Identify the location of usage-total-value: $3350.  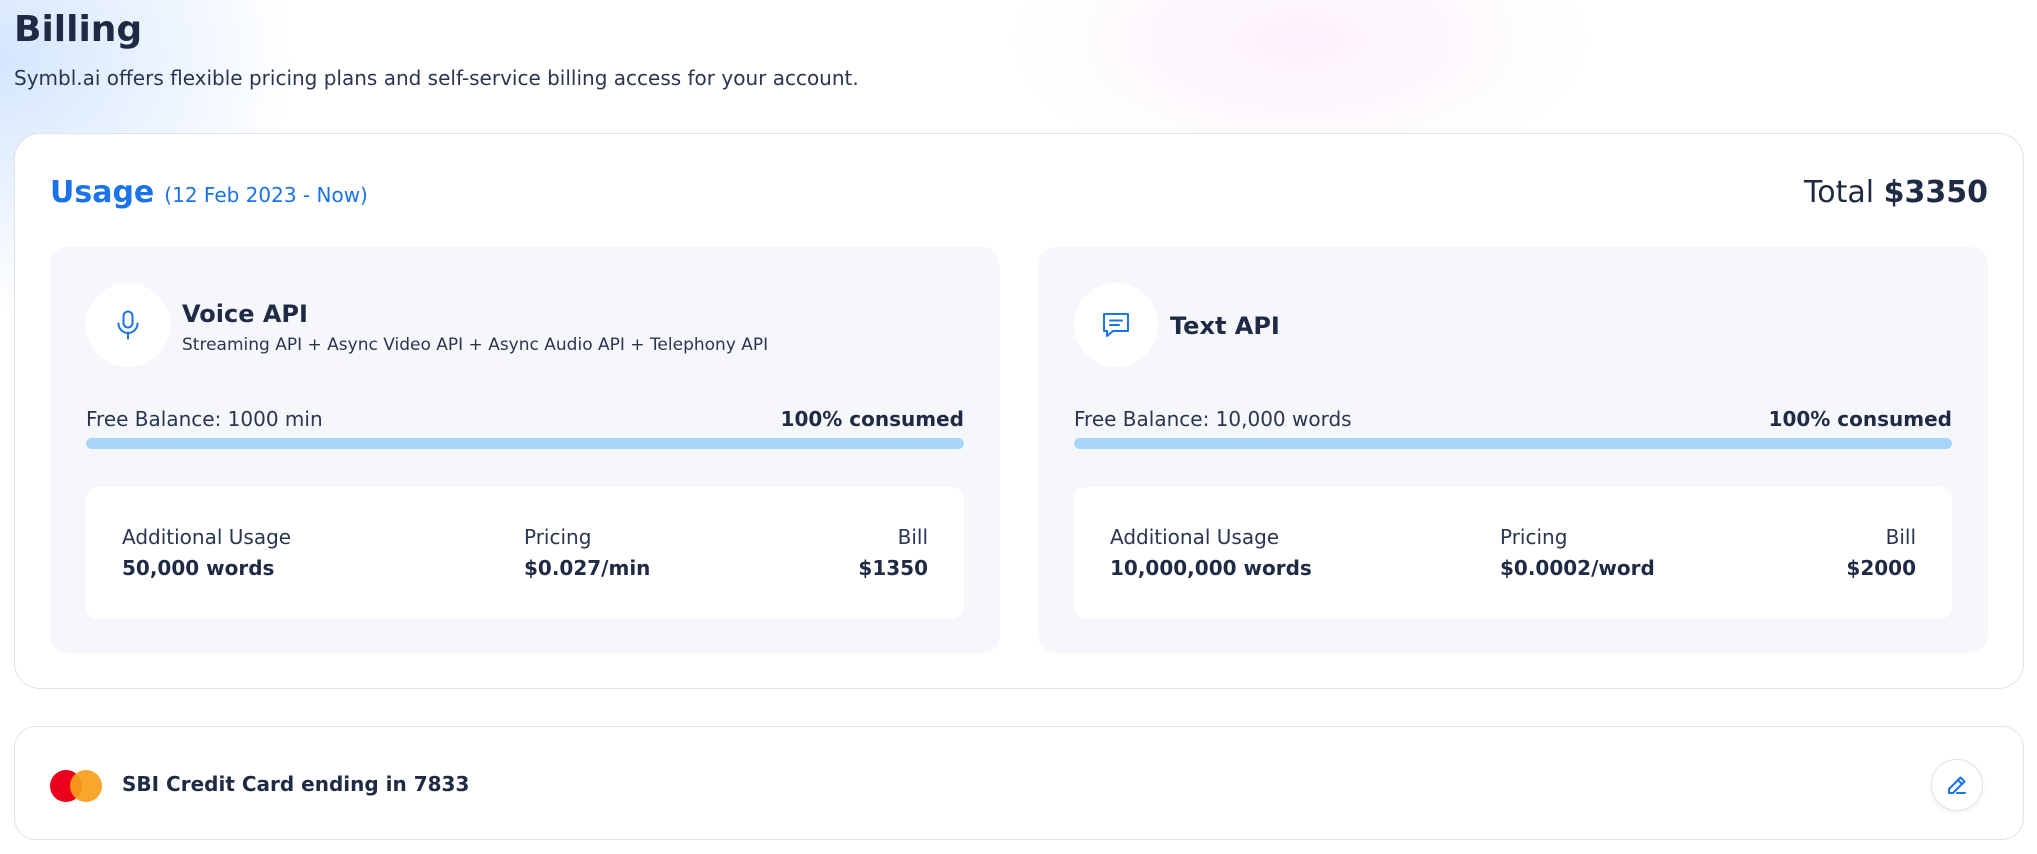
(1935, 192).